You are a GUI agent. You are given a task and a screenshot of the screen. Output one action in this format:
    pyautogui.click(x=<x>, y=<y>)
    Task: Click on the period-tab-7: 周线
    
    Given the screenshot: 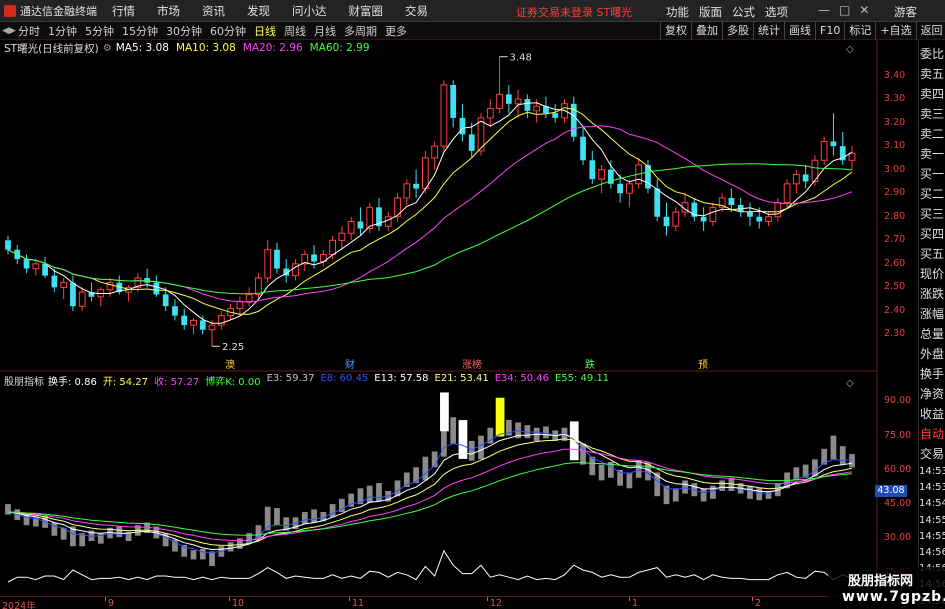 What is the action you would take?
    pyautogui.click(x=295, y=31)
    